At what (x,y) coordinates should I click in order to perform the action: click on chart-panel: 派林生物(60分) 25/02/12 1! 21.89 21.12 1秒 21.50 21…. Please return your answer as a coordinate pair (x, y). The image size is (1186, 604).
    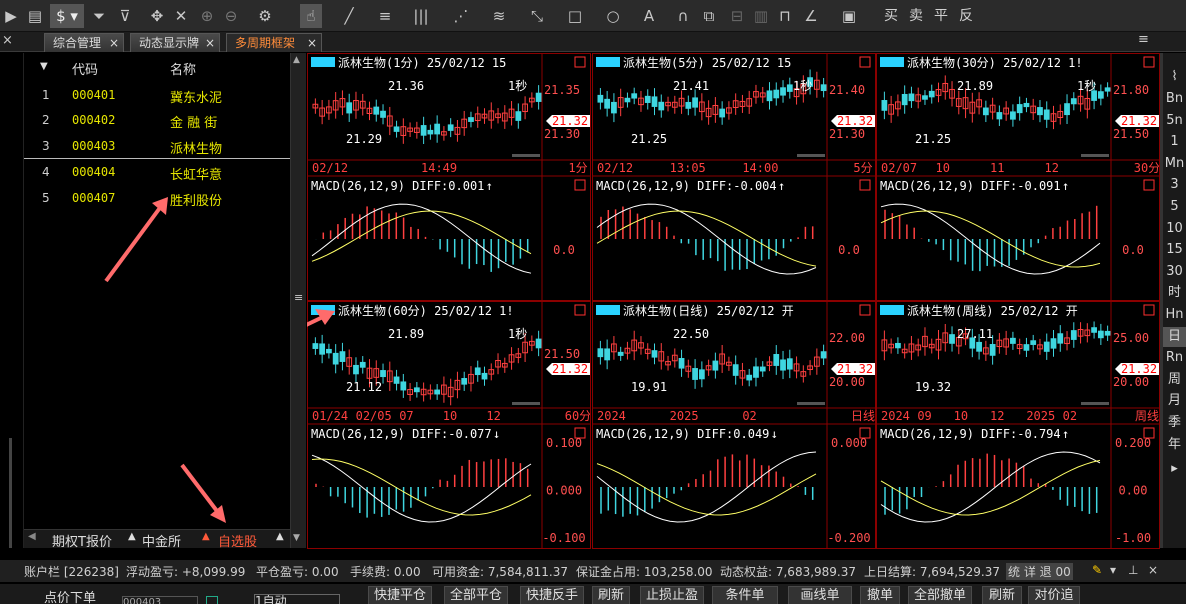
    Looking at the image, I should click on (449, 425).